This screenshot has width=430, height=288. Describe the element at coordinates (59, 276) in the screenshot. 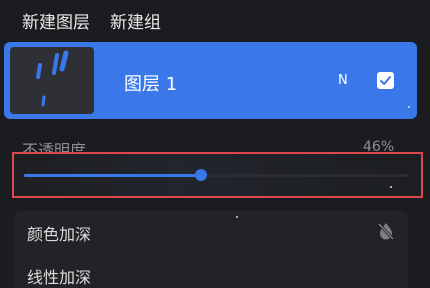

I see `blend-mode-linear-burn: 线性加深` at that location.